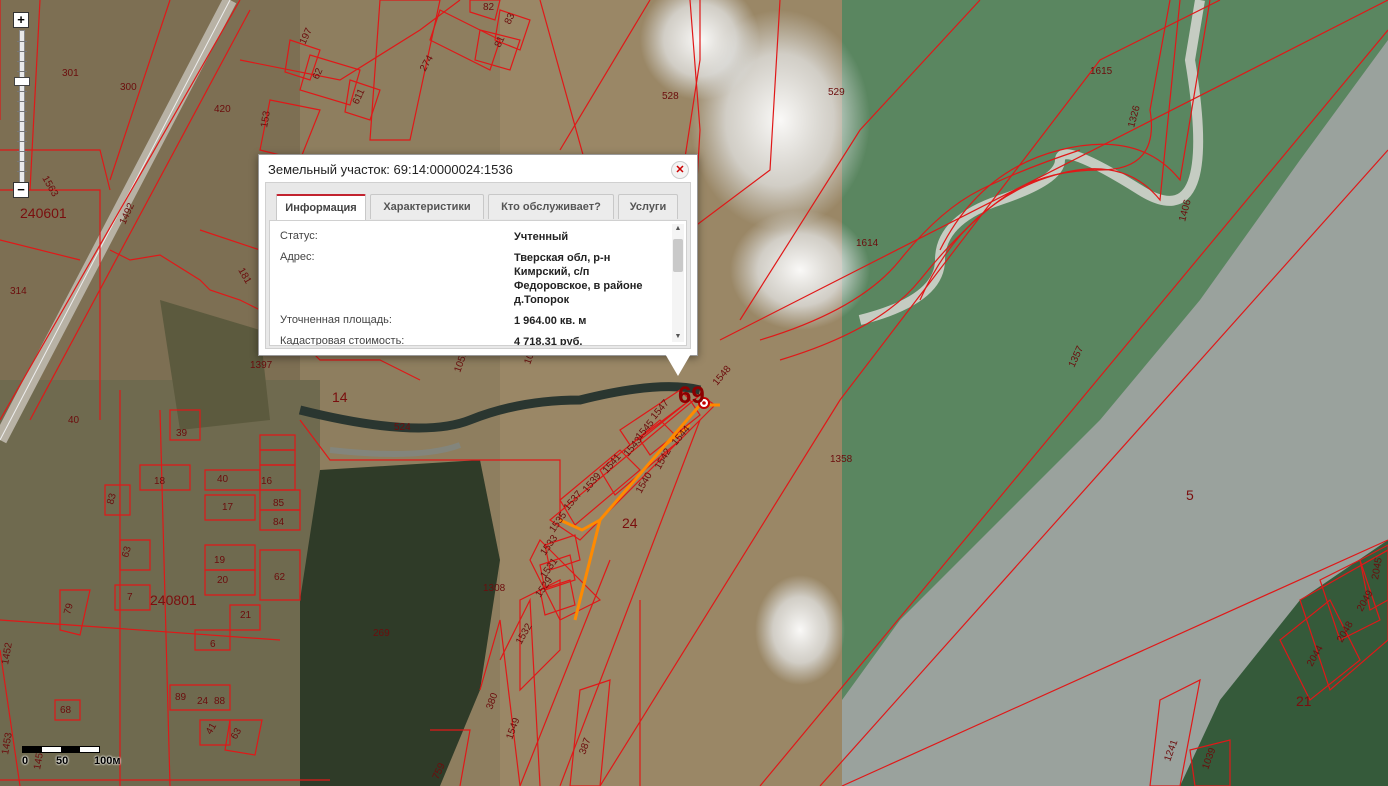  What do you see at coordinates (494, 588) in the screenshot?
I see `parcel-number-label: 1308` at bounding box center [494, 588].